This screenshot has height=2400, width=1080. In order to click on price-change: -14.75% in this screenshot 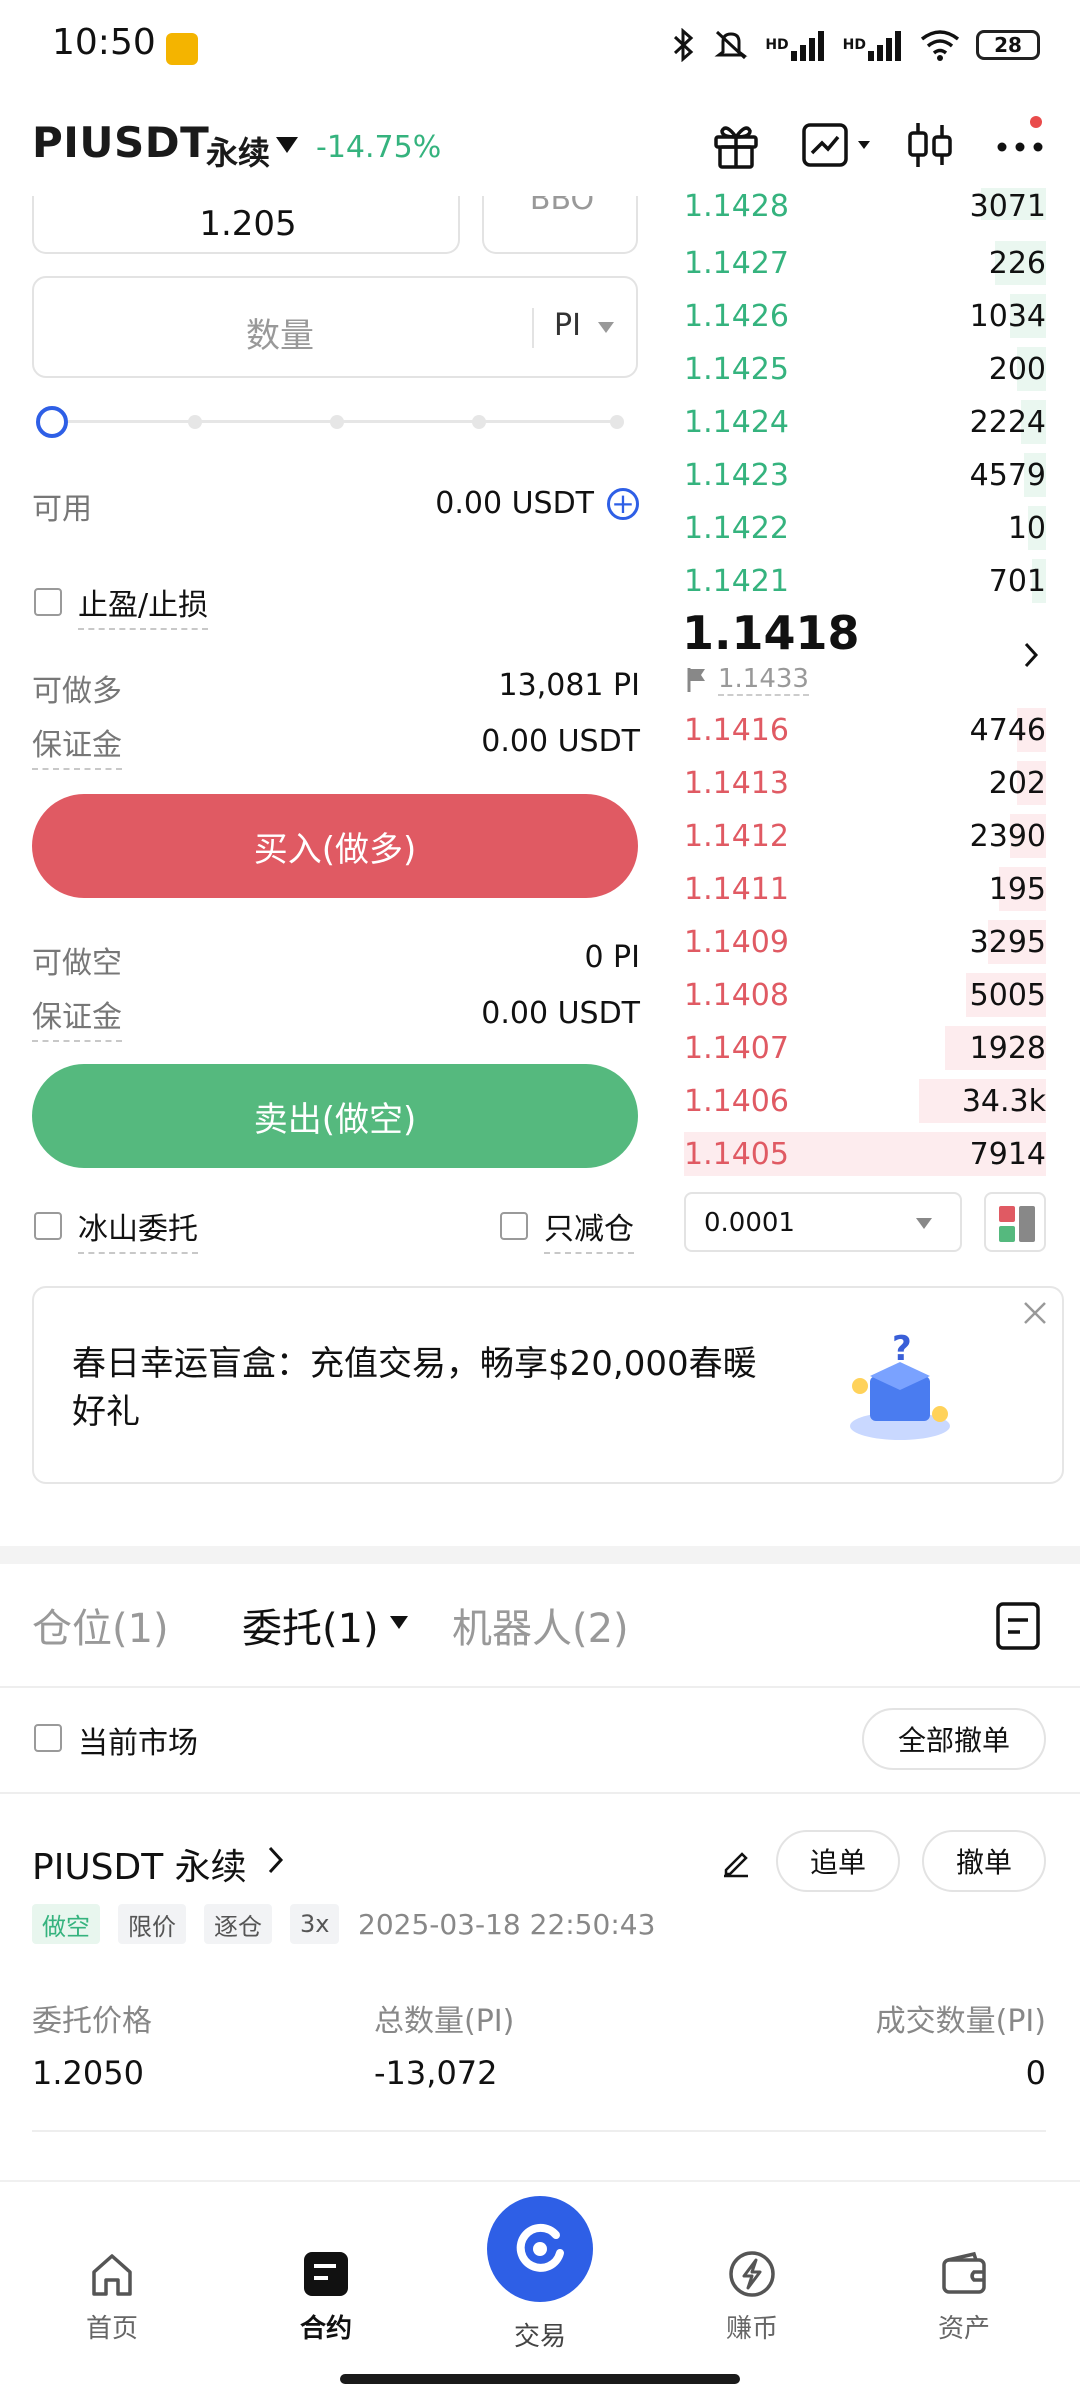, I will do `click(379, 147)`.